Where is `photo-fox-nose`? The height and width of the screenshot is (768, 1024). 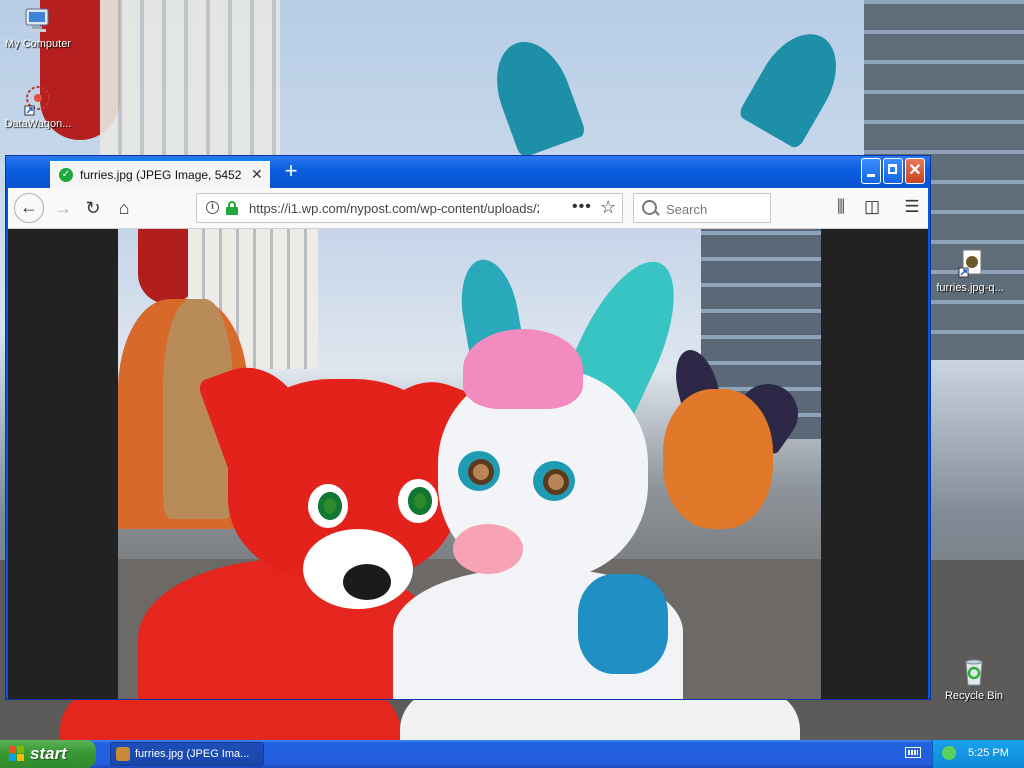 photo-fox-nose is located at coordinates (367, 582).